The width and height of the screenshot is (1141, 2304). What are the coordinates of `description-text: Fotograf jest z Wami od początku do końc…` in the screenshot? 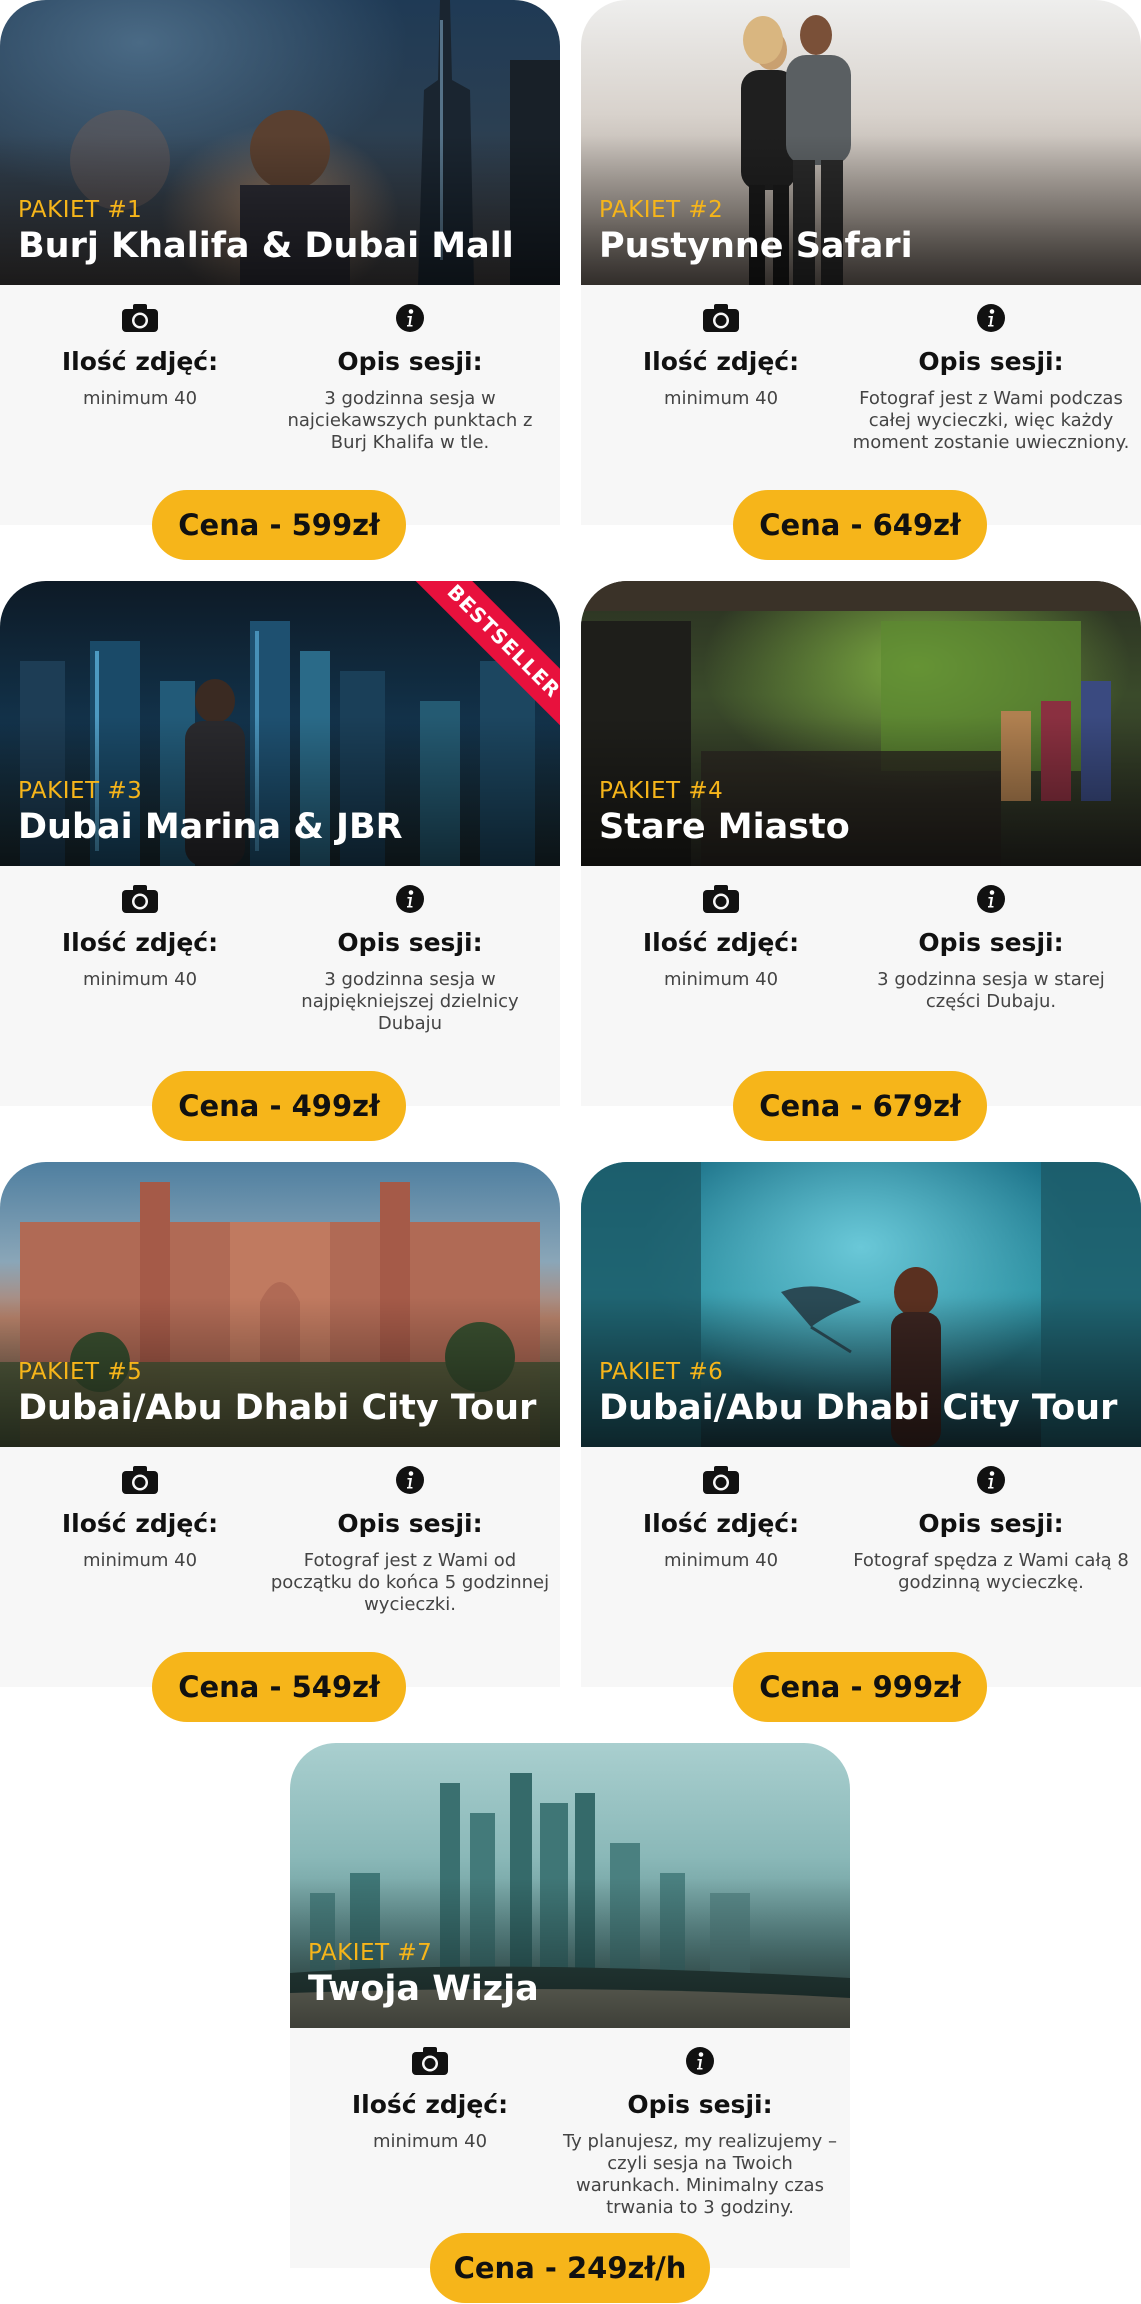 It's located at (410, 1582).